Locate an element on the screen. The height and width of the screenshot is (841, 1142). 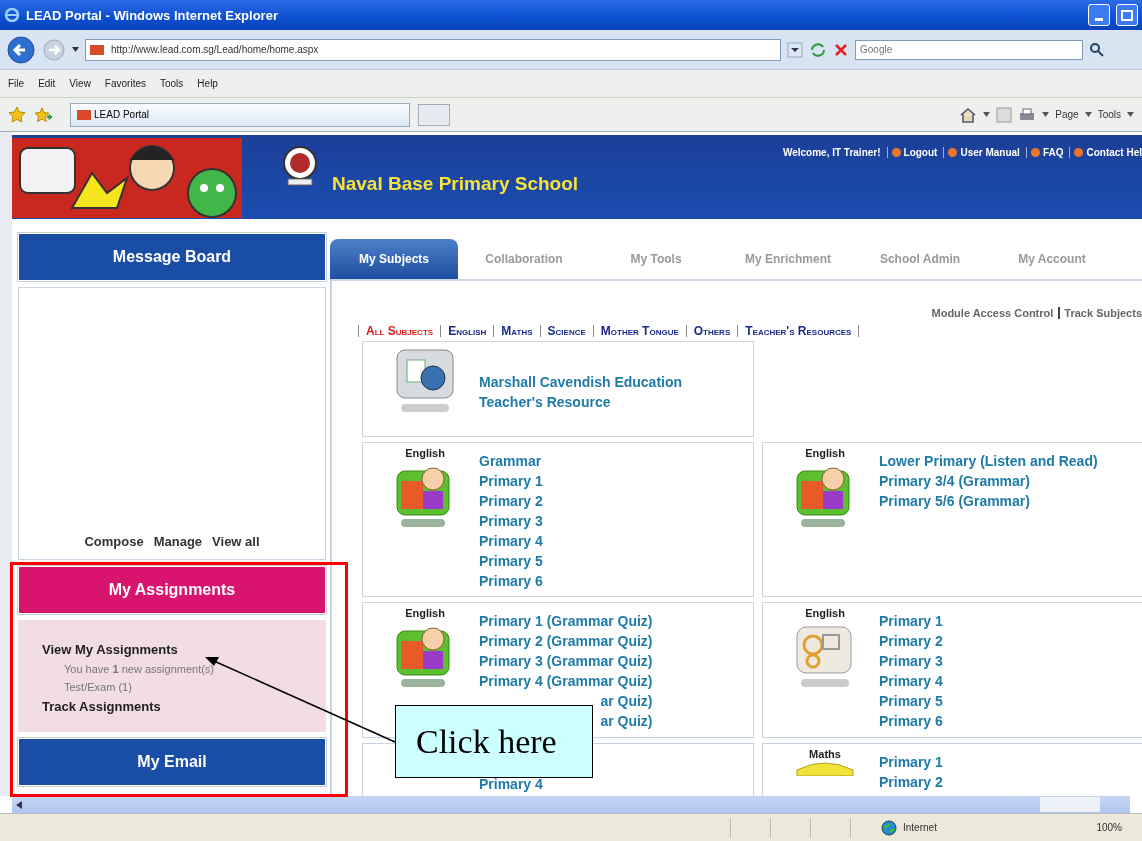
restore-button is located at coordinates (1127, 15).